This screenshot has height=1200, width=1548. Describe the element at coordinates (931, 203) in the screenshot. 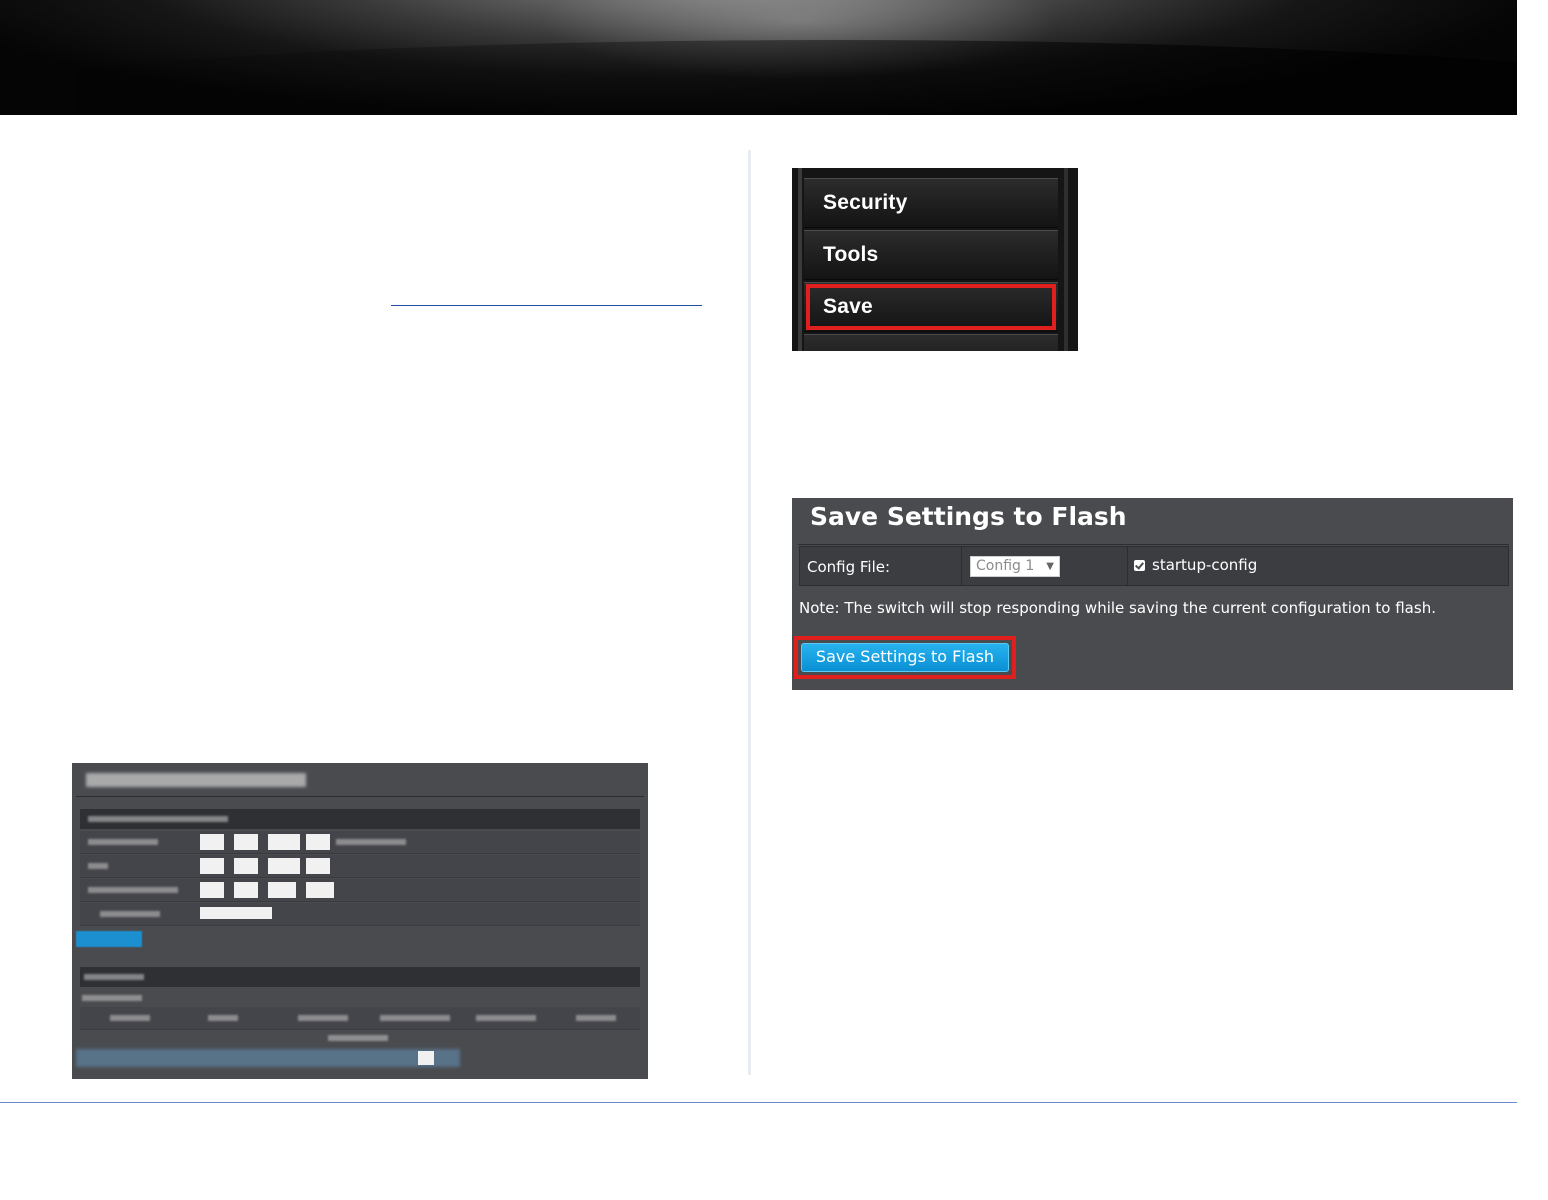

I see `menu-item-security: Security` at that location.